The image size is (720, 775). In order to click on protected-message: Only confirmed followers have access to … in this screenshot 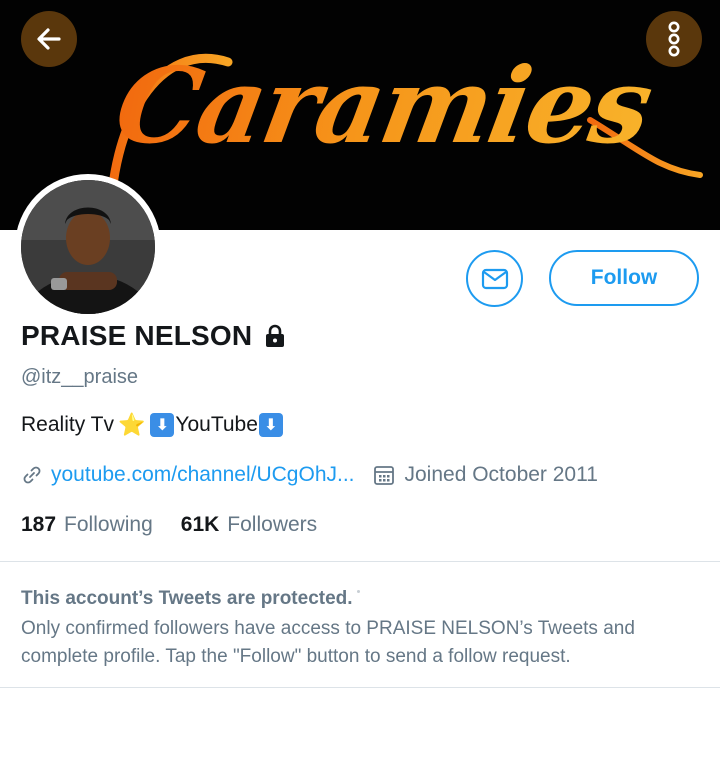, I will do `click(328, 642)`.